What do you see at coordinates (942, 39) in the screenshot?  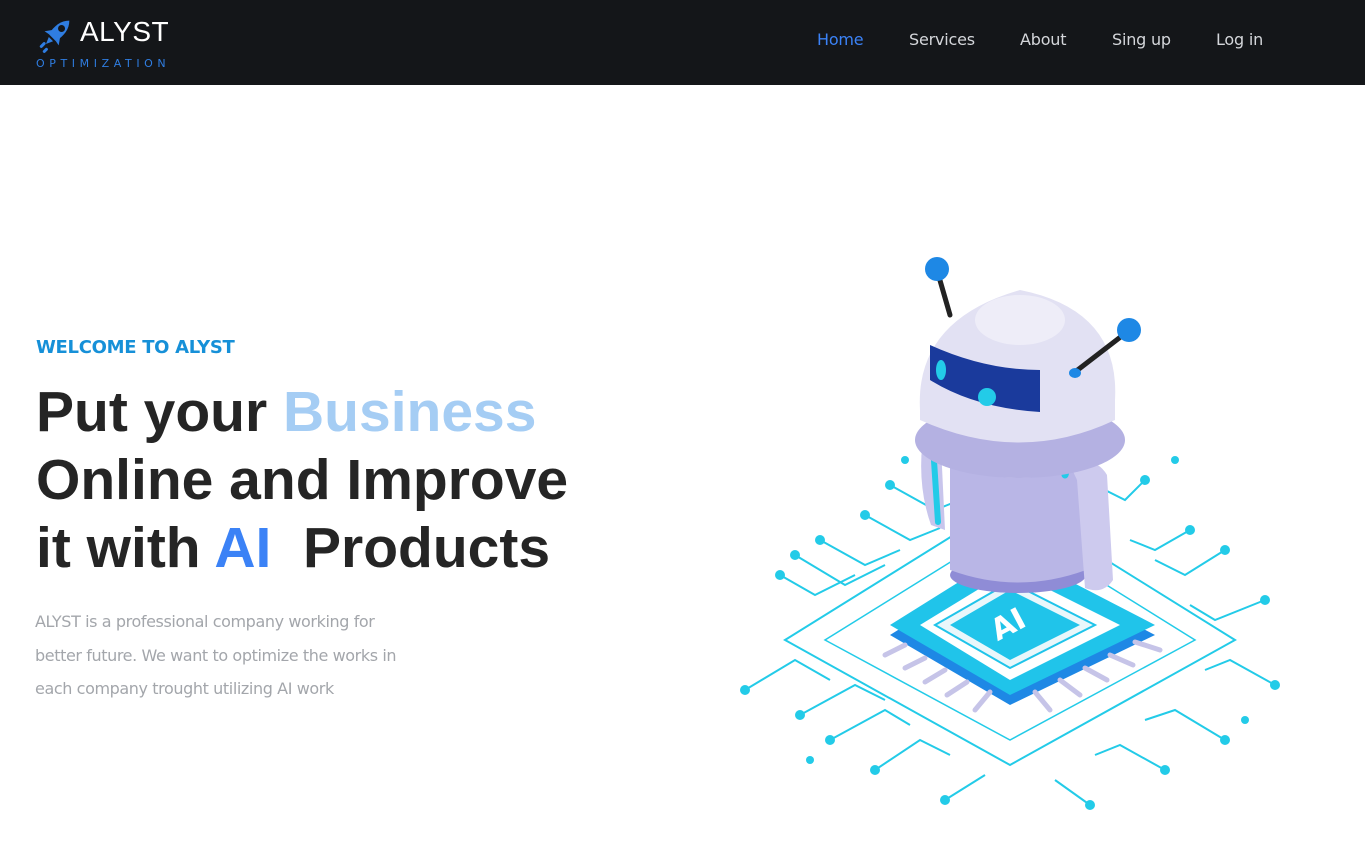 I see `nav-link-services: Services` at bounding box center [942, 39].